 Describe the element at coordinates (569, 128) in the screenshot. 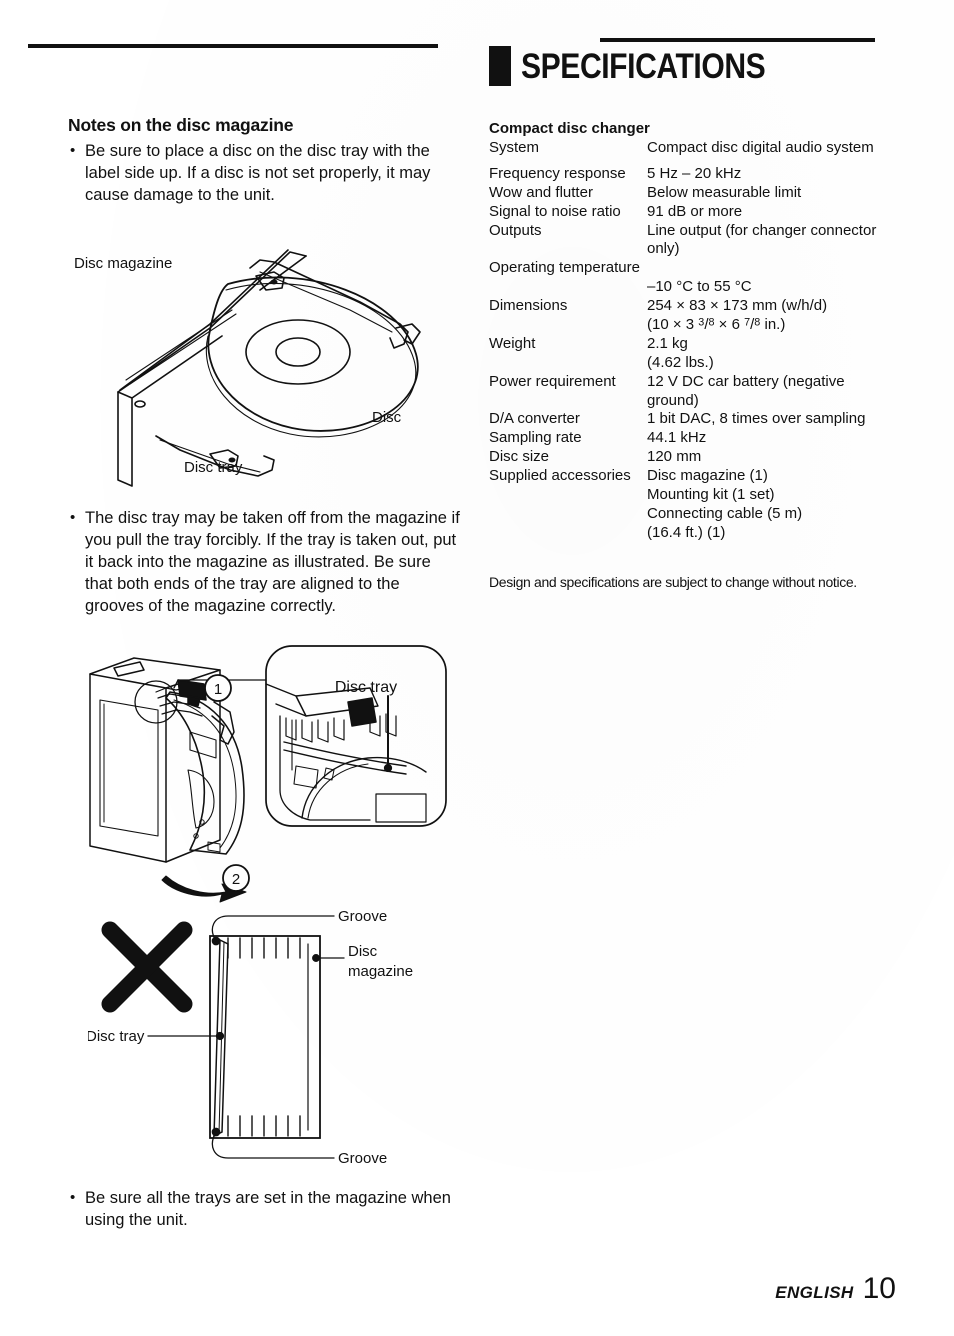

I see `spec-subheading: Compact disc changer` at that location.